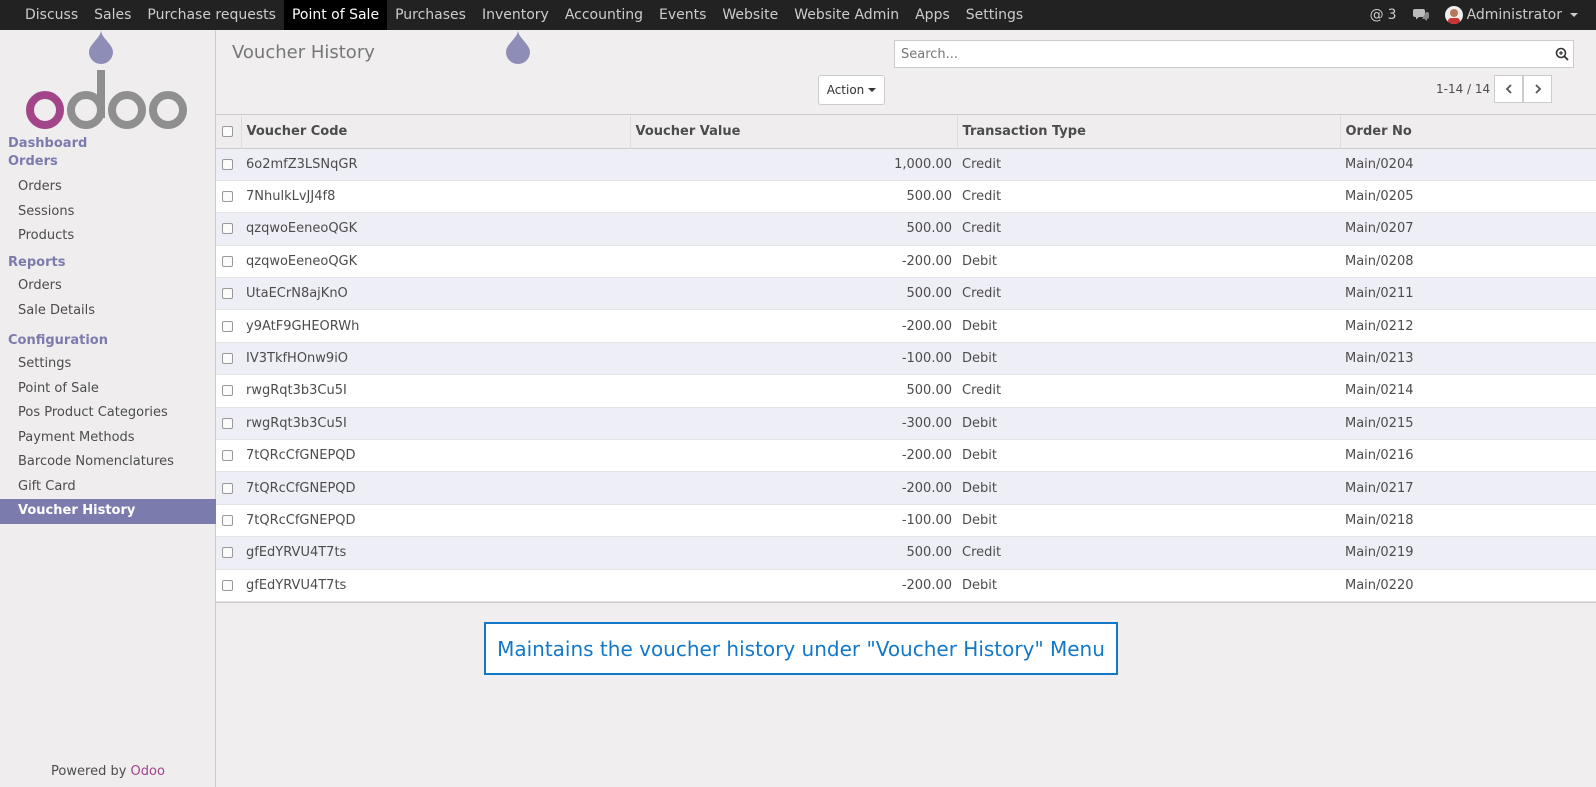  What do you see at coordinates (906, 520) in the screenshot?
I see `table-row: 7tQRcCfGNEPQD -100.00 Debit Main/0218` at bounding box center [906, 520].